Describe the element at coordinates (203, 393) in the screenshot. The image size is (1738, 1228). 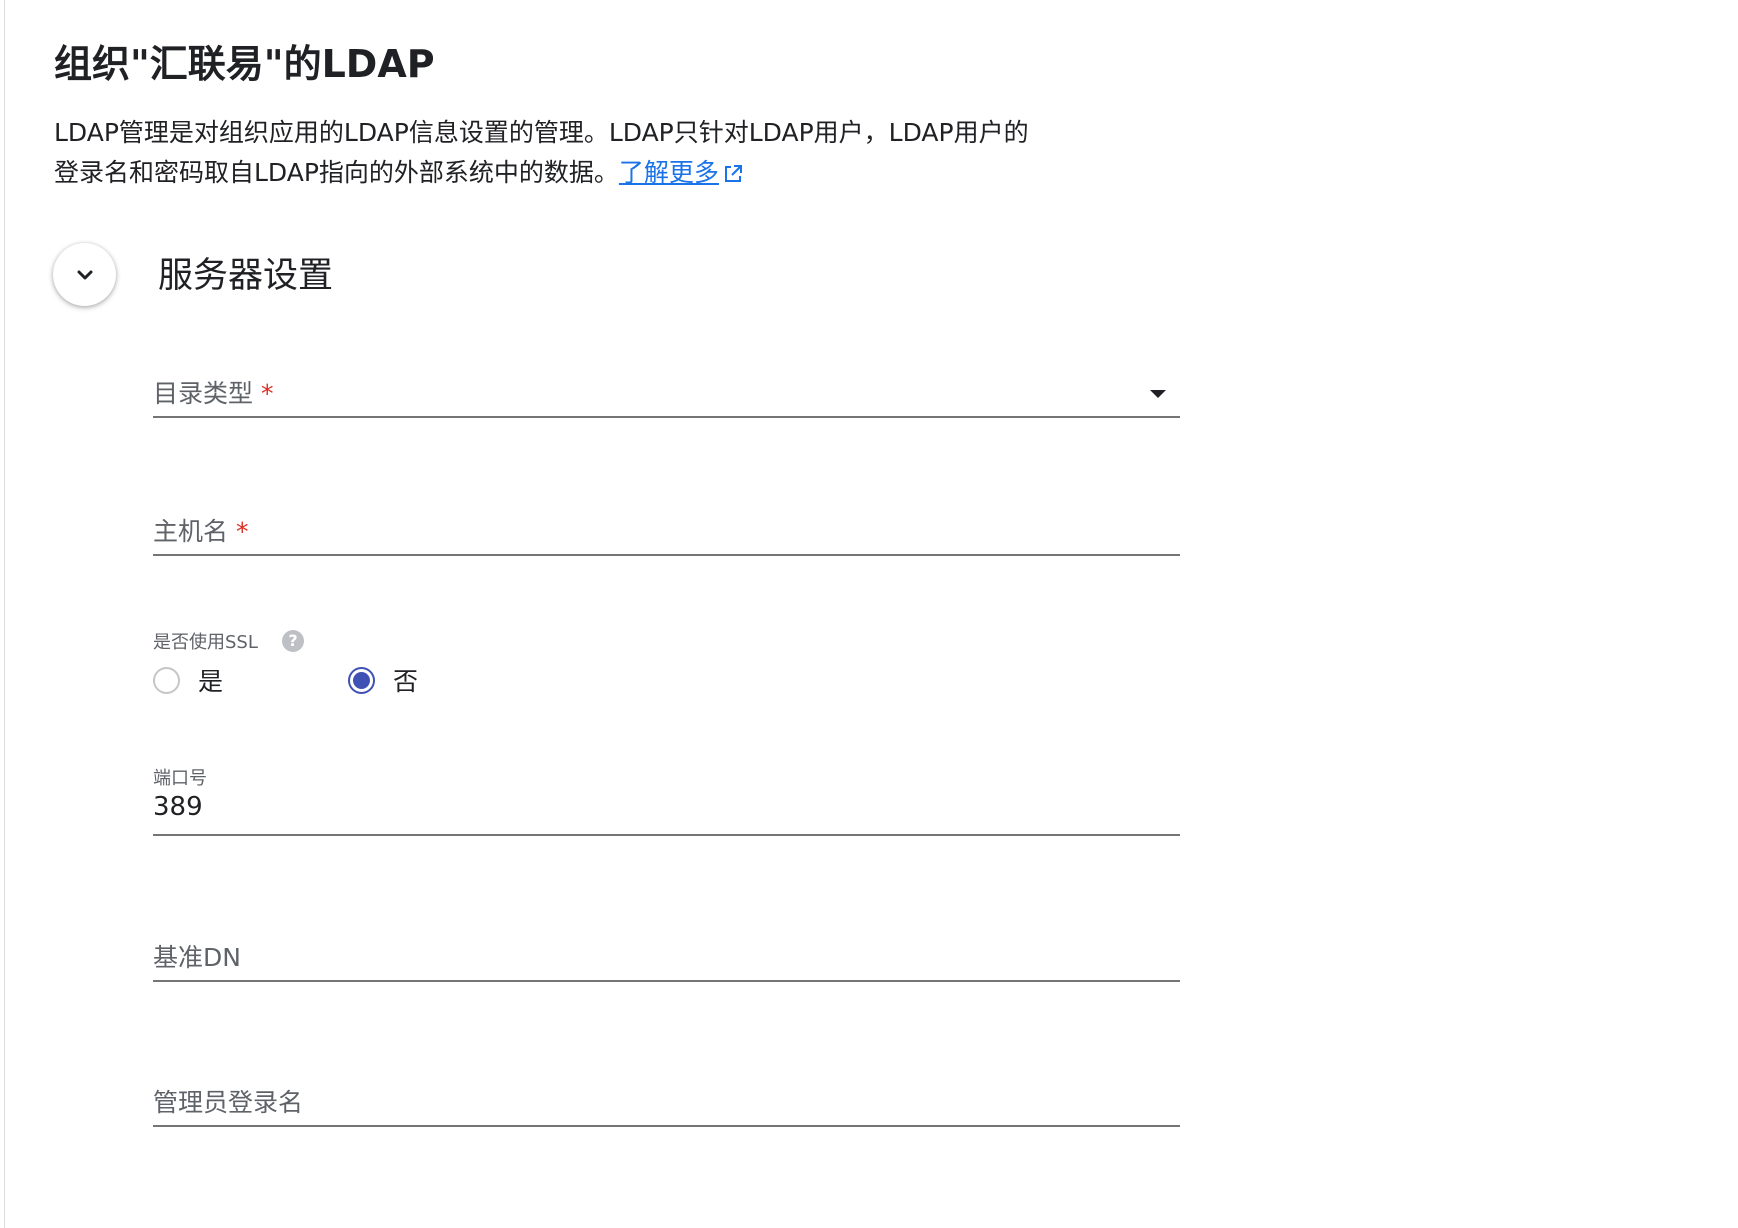
I see `directory-type-label-text: 目录类型` at that location.